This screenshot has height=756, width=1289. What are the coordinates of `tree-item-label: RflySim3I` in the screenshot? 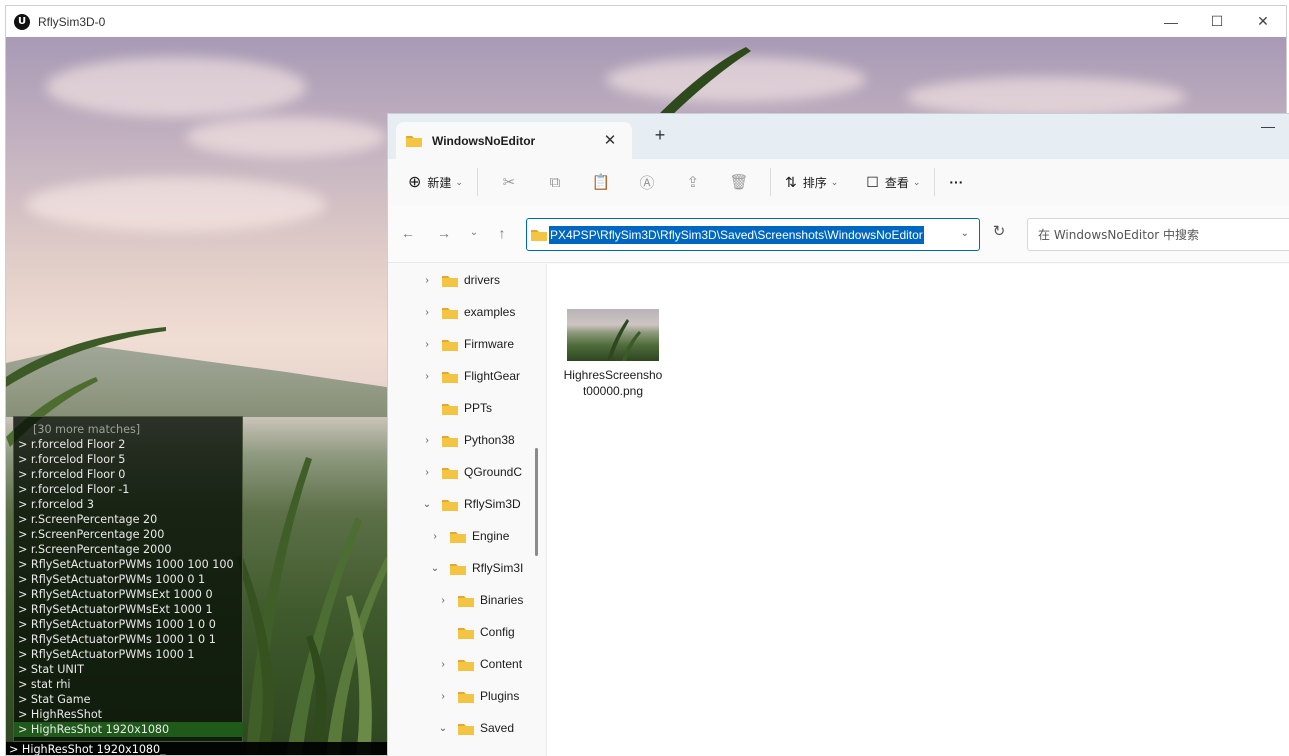 It's located at (498, 568).